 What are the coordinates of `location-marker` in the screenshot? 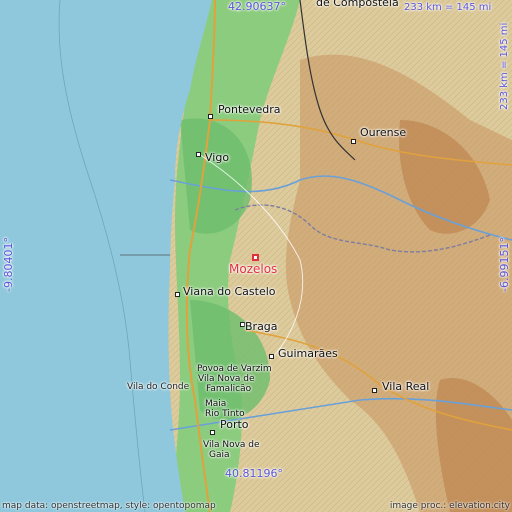 It's located at (255, 257).